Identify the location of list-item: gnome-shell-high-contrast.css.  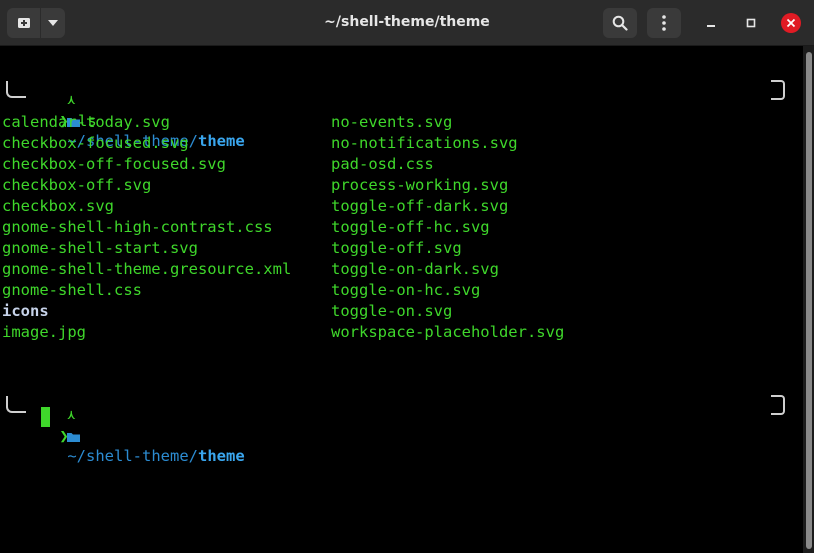
(137, 227).